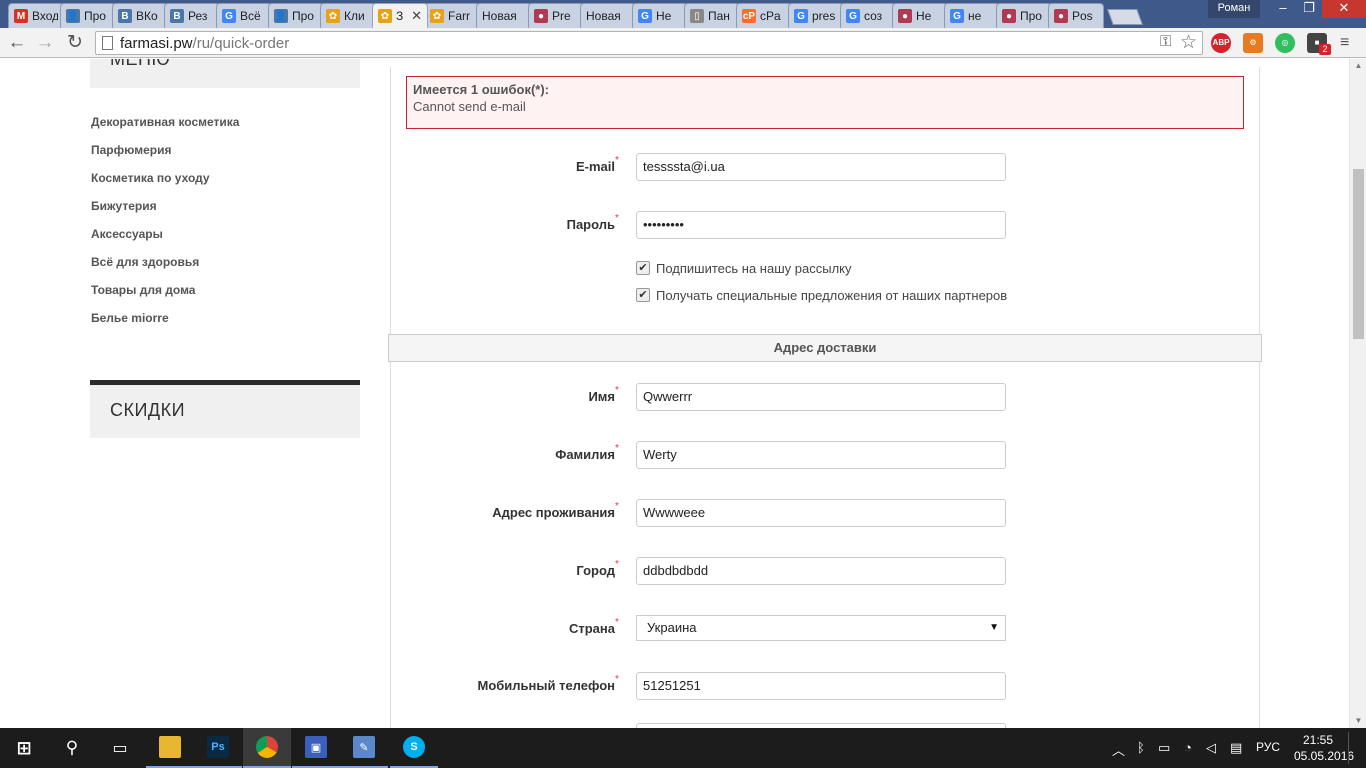  Describe the element at coordinates (764, 15) in the screenshot. I see `browser-tab: cP cPa` at that location.